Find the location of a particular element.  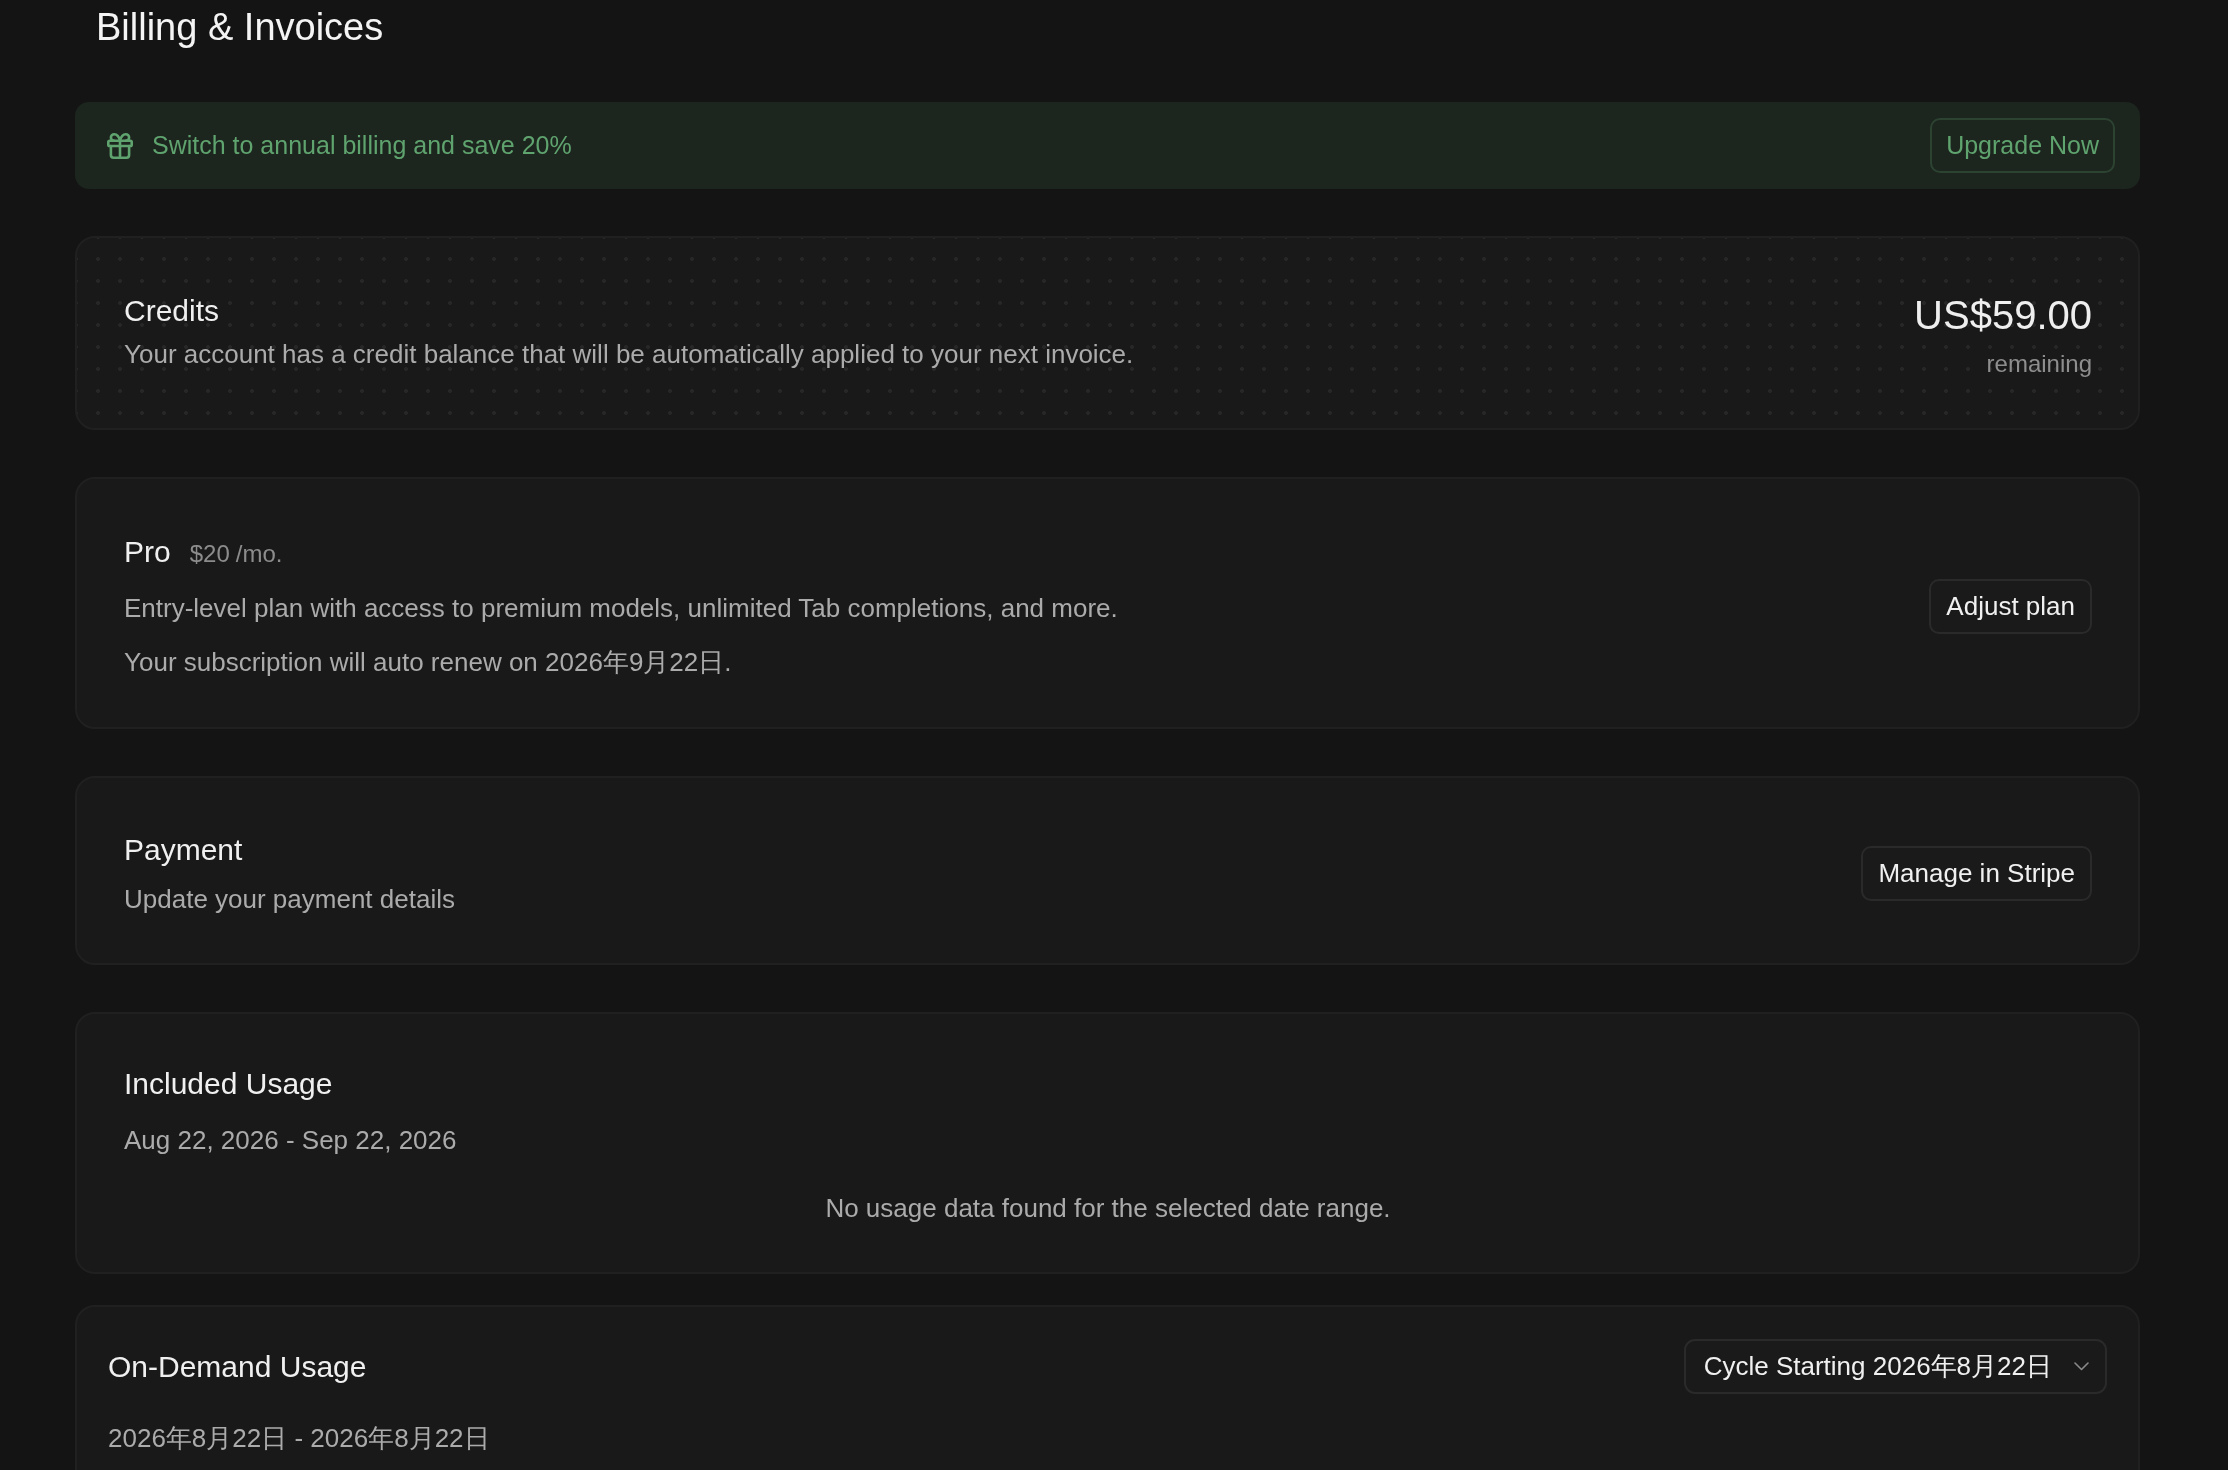

adjust-plan-button: Adjust plan is located at coordinates (2010, 606).